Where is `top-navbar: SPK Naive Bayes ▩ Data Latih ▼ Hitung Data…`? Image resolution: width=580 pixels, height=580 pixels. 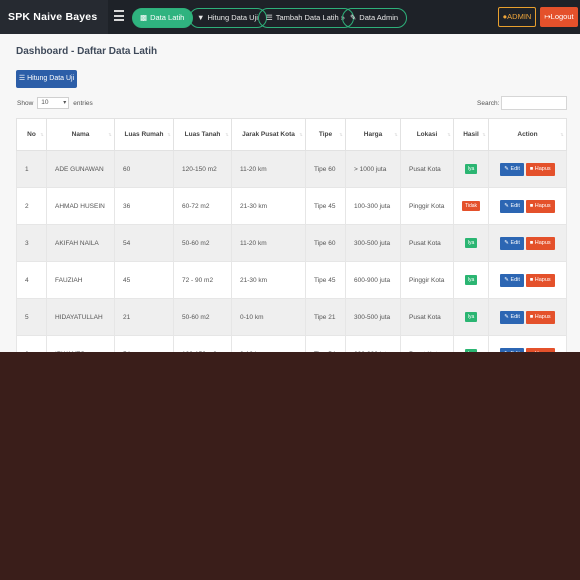 top-navbar: SPK Naive Bayes ▩ Data Latih ▼ Hitung Data… is located at coordinates (290, 17).